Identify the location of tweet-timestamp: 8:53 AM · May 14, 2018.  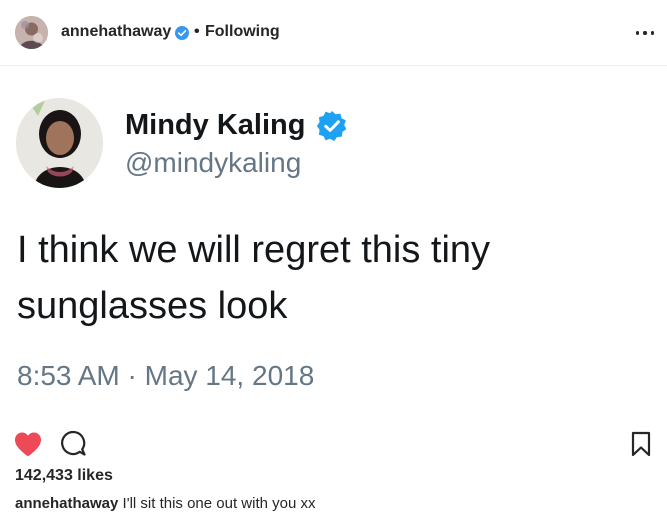
(166, 375).